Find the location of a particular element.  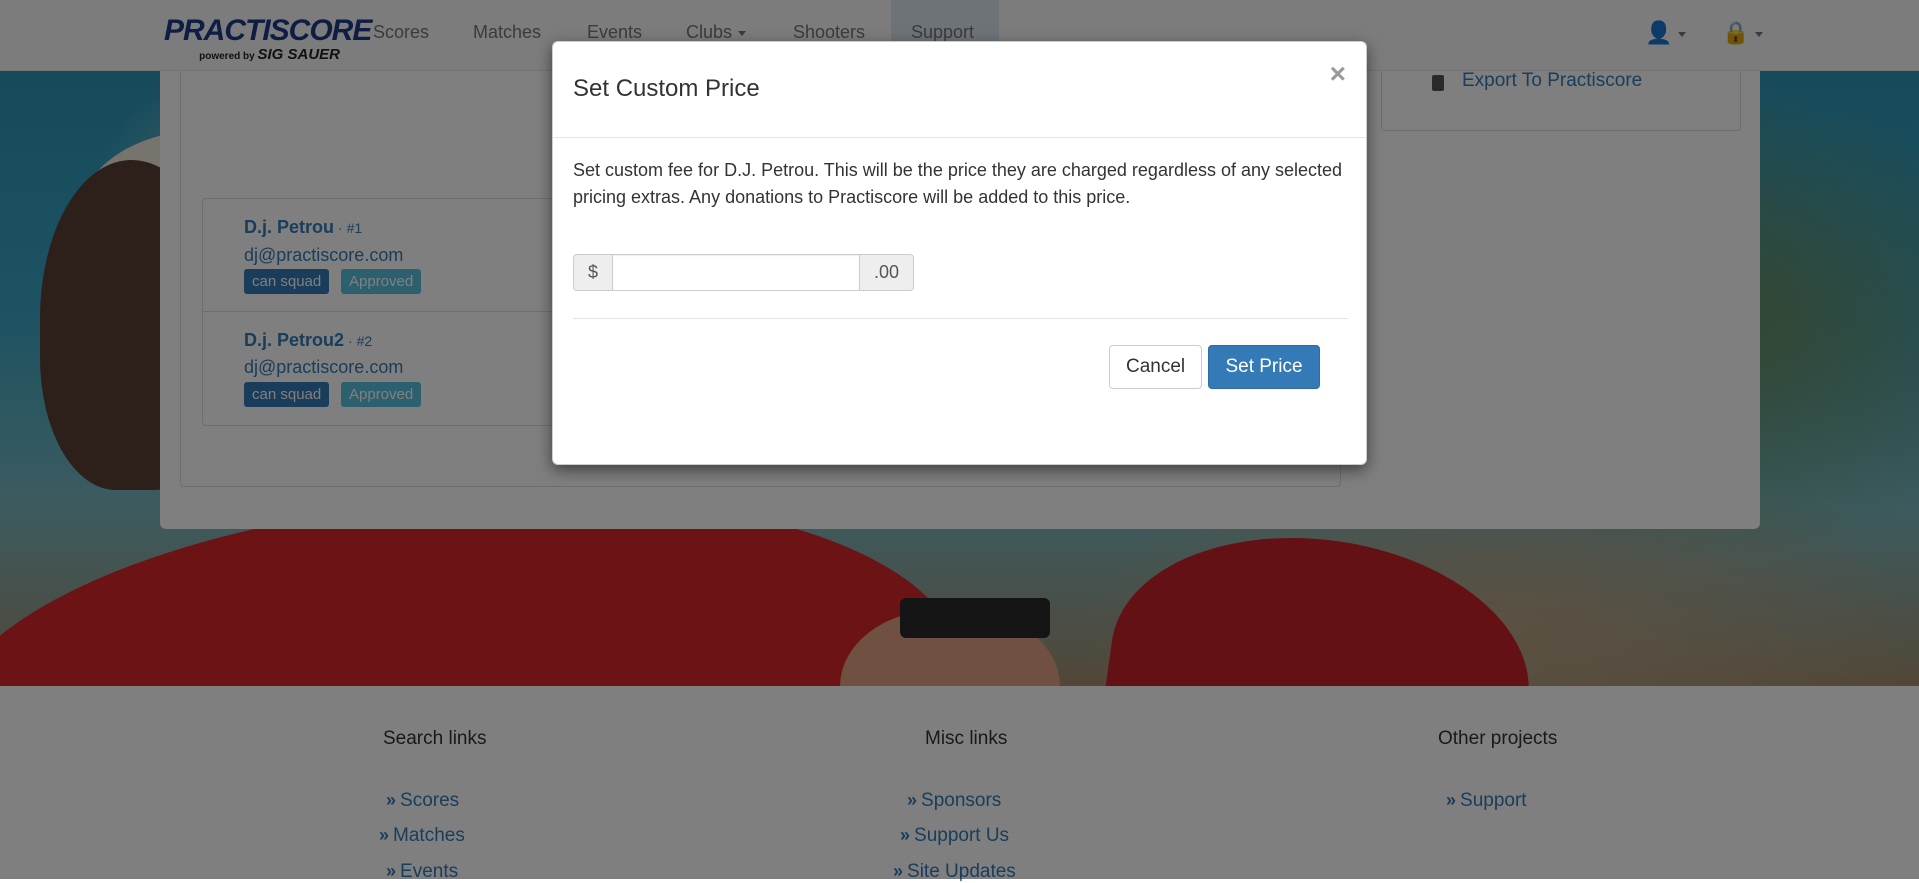

set-price-button: Set Price is located at coordinates (1264, 367).